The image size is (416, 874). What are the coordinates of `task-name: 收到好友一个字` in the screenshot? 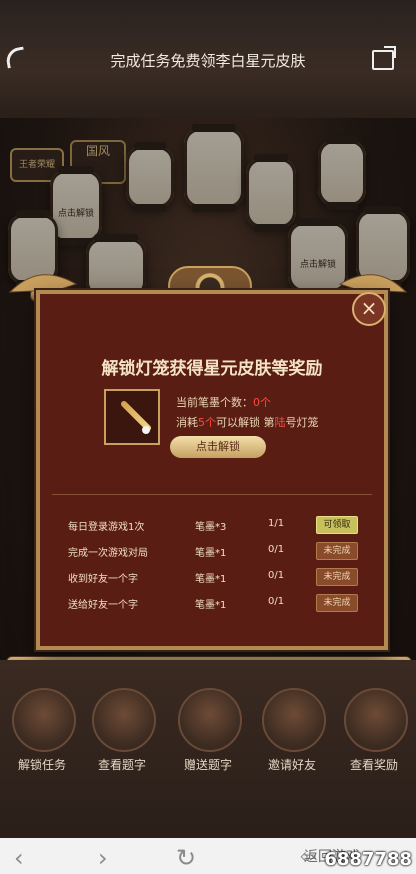 It's located at (103, 579).